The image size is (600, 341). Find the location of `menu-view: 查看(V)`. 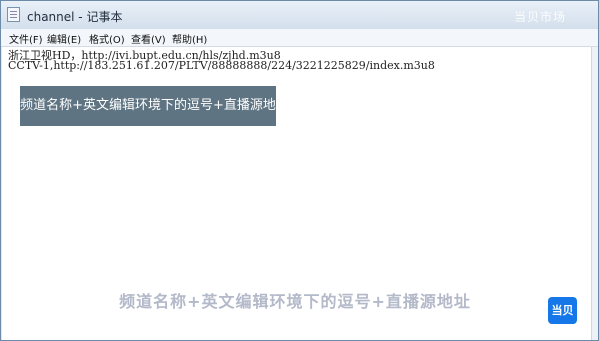

menu-view: 查看(V) is located at coordinates (148, 38).